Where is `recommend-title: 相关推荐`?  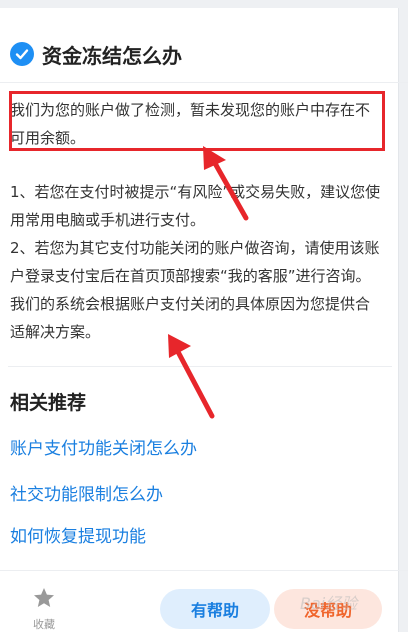
recommend-title: 相关推荐 is located at coordinates (48, 403).